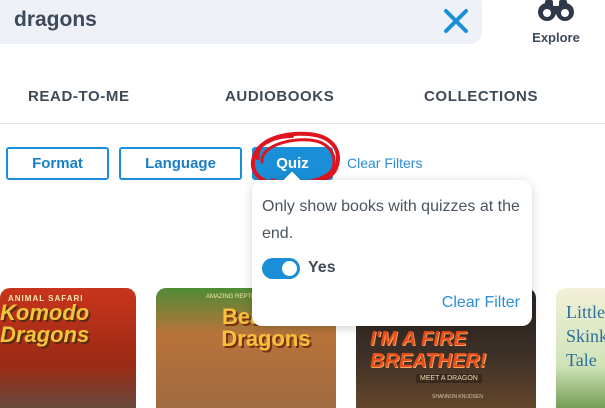 This screenshot has width=605, height=408. Describe the element at coordinates (391, 220) in the screenshot. I see `quiz-description: Only show books with quizzes at the end.` at that location.